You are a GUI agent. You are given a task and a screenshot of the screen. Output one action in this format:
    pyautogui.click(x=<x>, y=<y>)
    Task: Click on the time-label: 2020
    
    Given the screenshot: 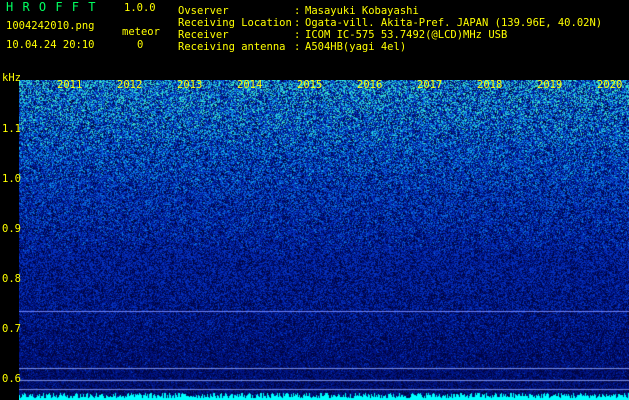 What is the action you would take?
    pyautogui.click(x=610, y=85)
    